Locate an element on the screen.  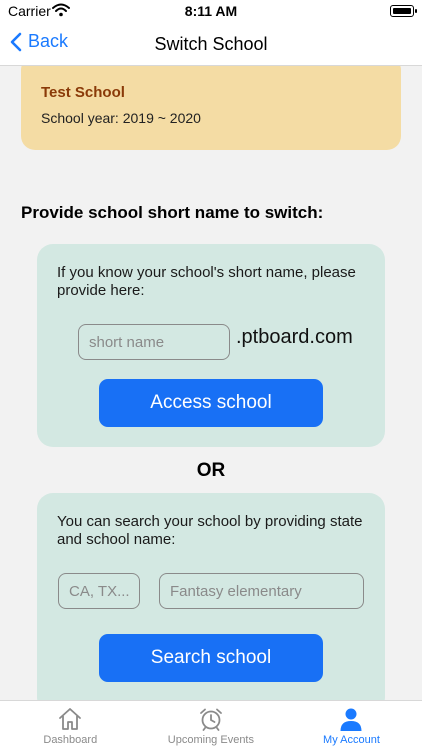
current-school-year: School year: 2019 ~ 2020 is located at coordinates (121, 118).